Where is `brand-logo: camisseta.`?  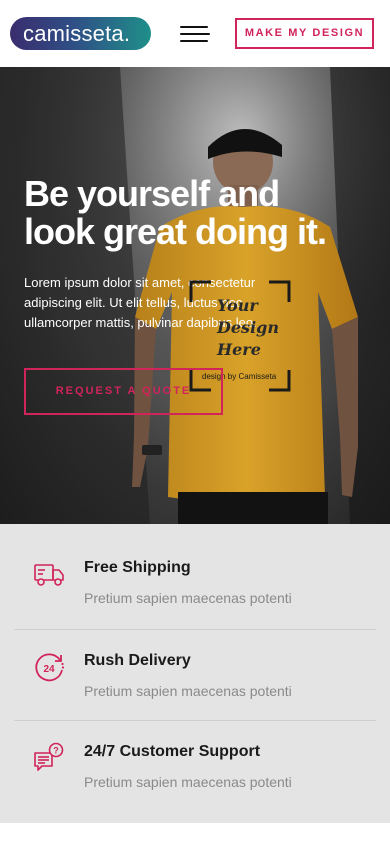 brand-logo: camisseta. is located at coordinates (80, 33).